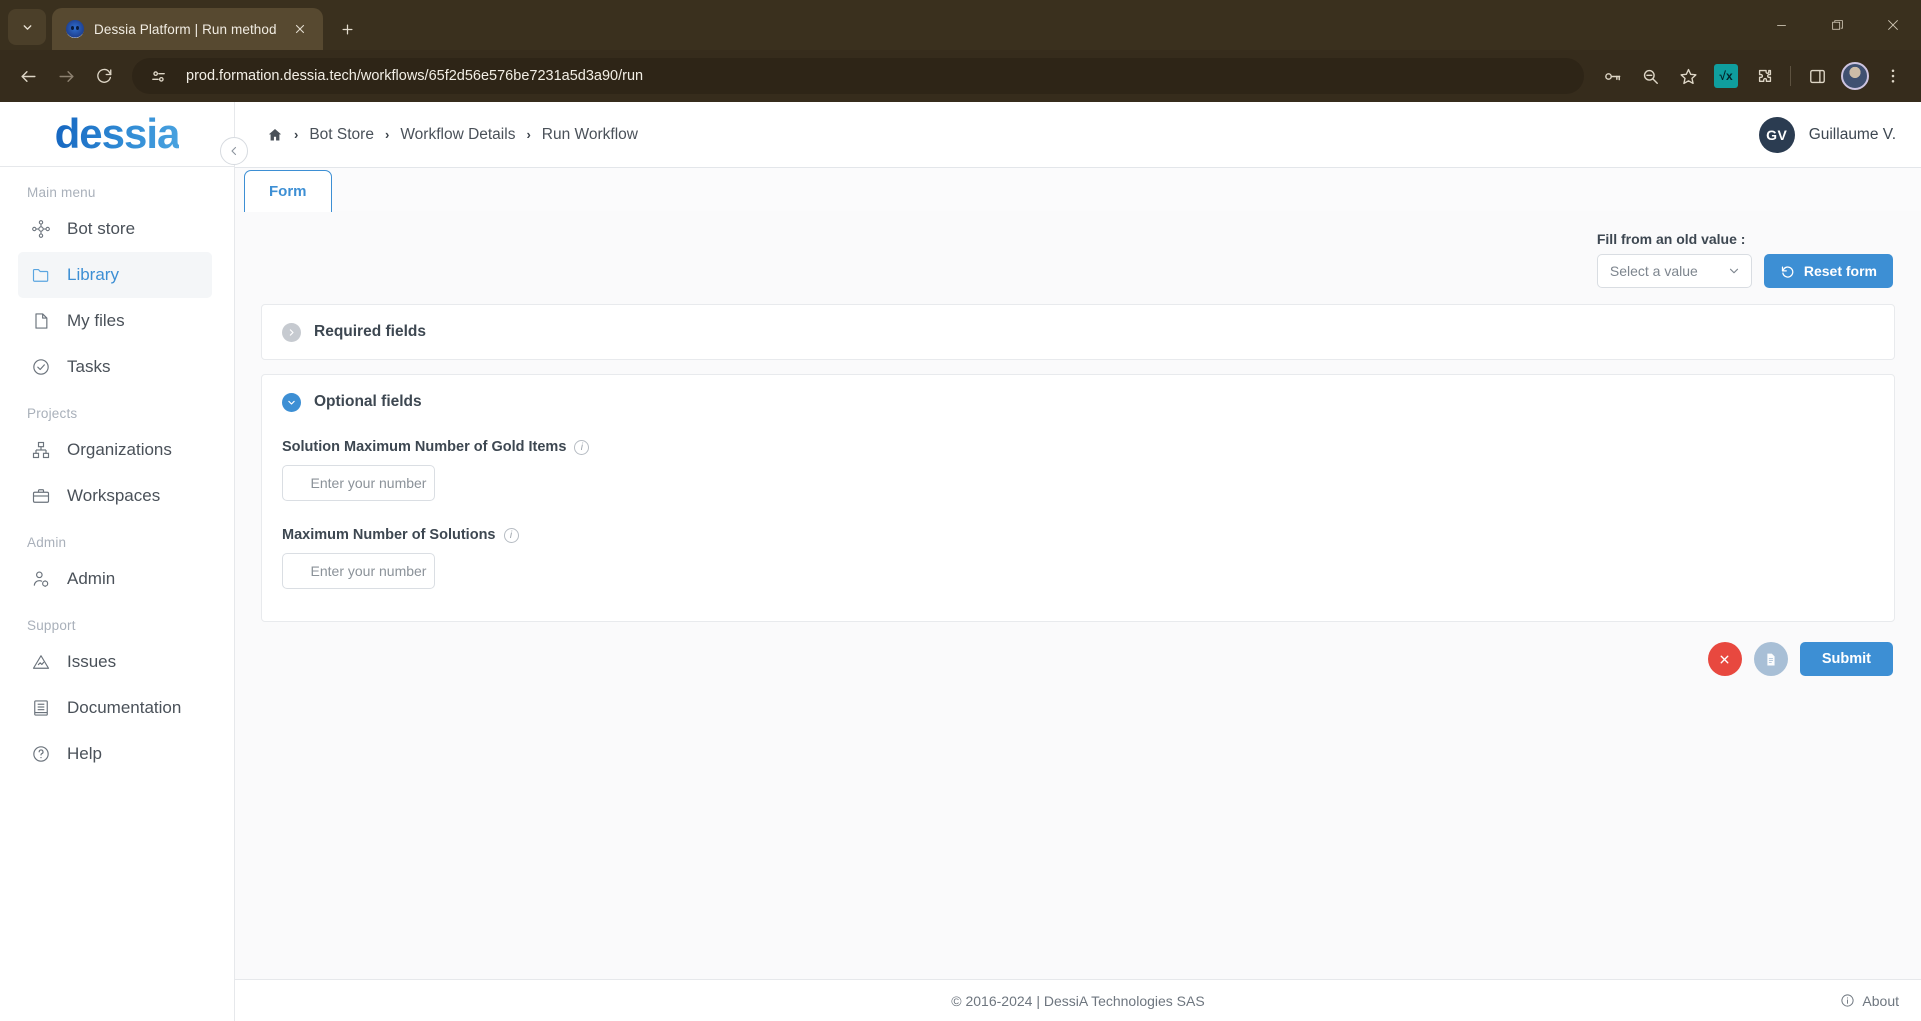 The image size is (1921, 1021). What do you see at coordinates (1781, 25) in the screenshot?
I see `minimize-icon` at bounding box center [1781, 25].